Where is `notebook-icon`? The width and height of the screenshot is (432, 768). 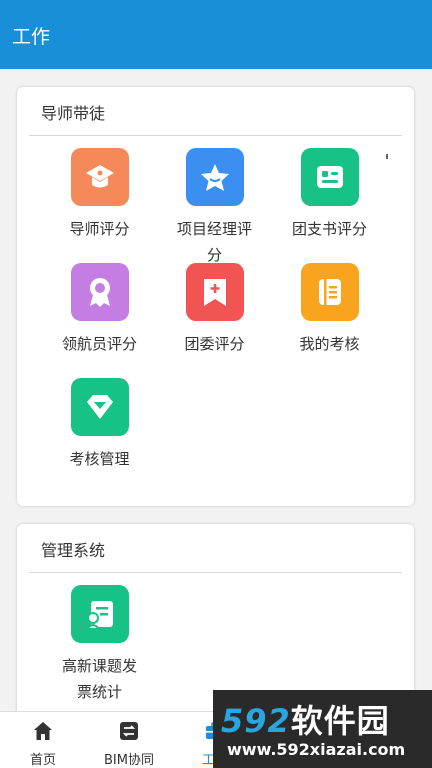 notebook-icon is located at coordinates (329, 292).